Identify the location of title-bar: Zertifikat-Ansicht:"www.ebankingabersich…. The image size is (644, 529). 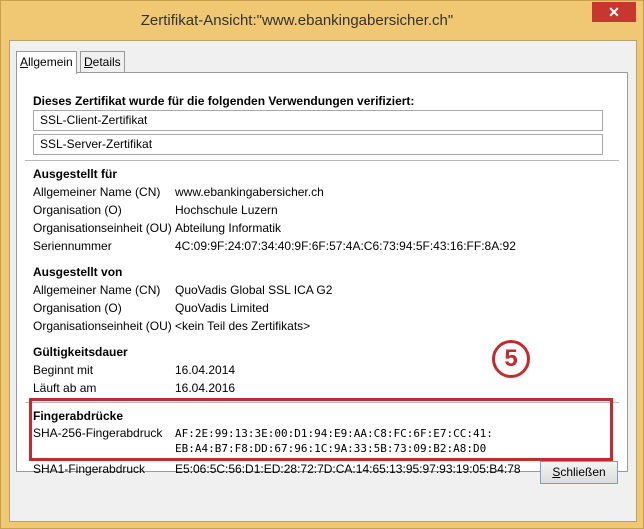
(322, 20).